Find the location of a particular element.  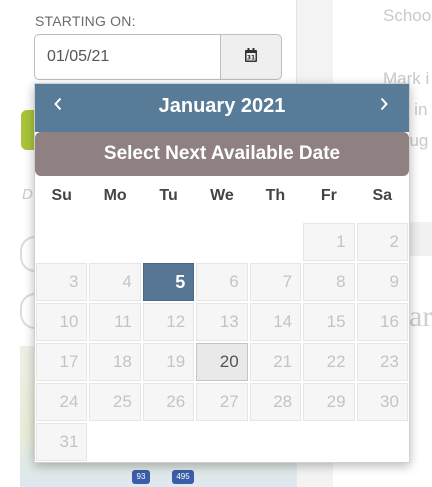

calendar-day-label: 3 is located at coordinates (62, 282).